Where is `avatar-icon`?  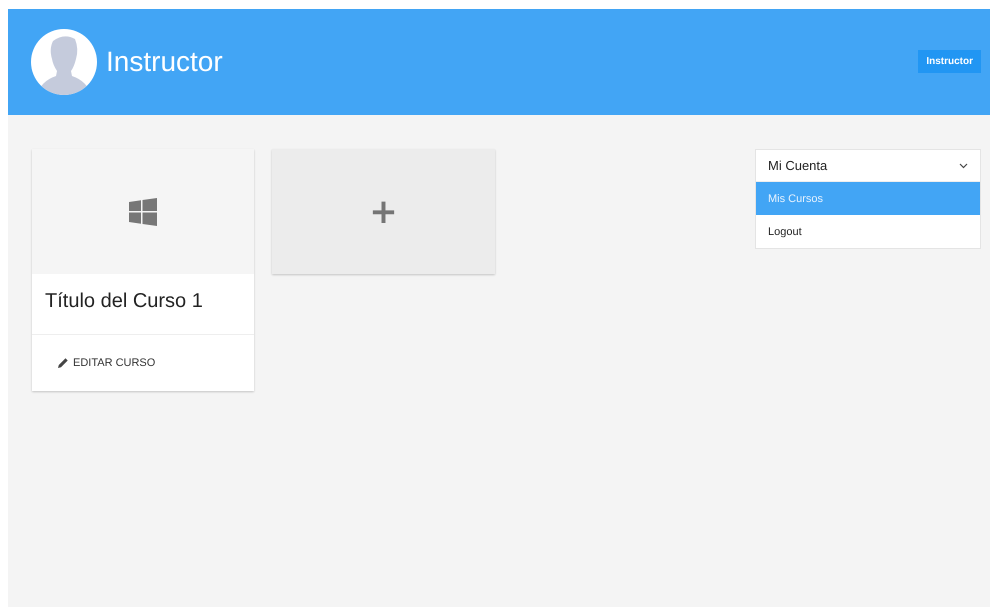 avatar-icon is located at coordinates (64, 62).